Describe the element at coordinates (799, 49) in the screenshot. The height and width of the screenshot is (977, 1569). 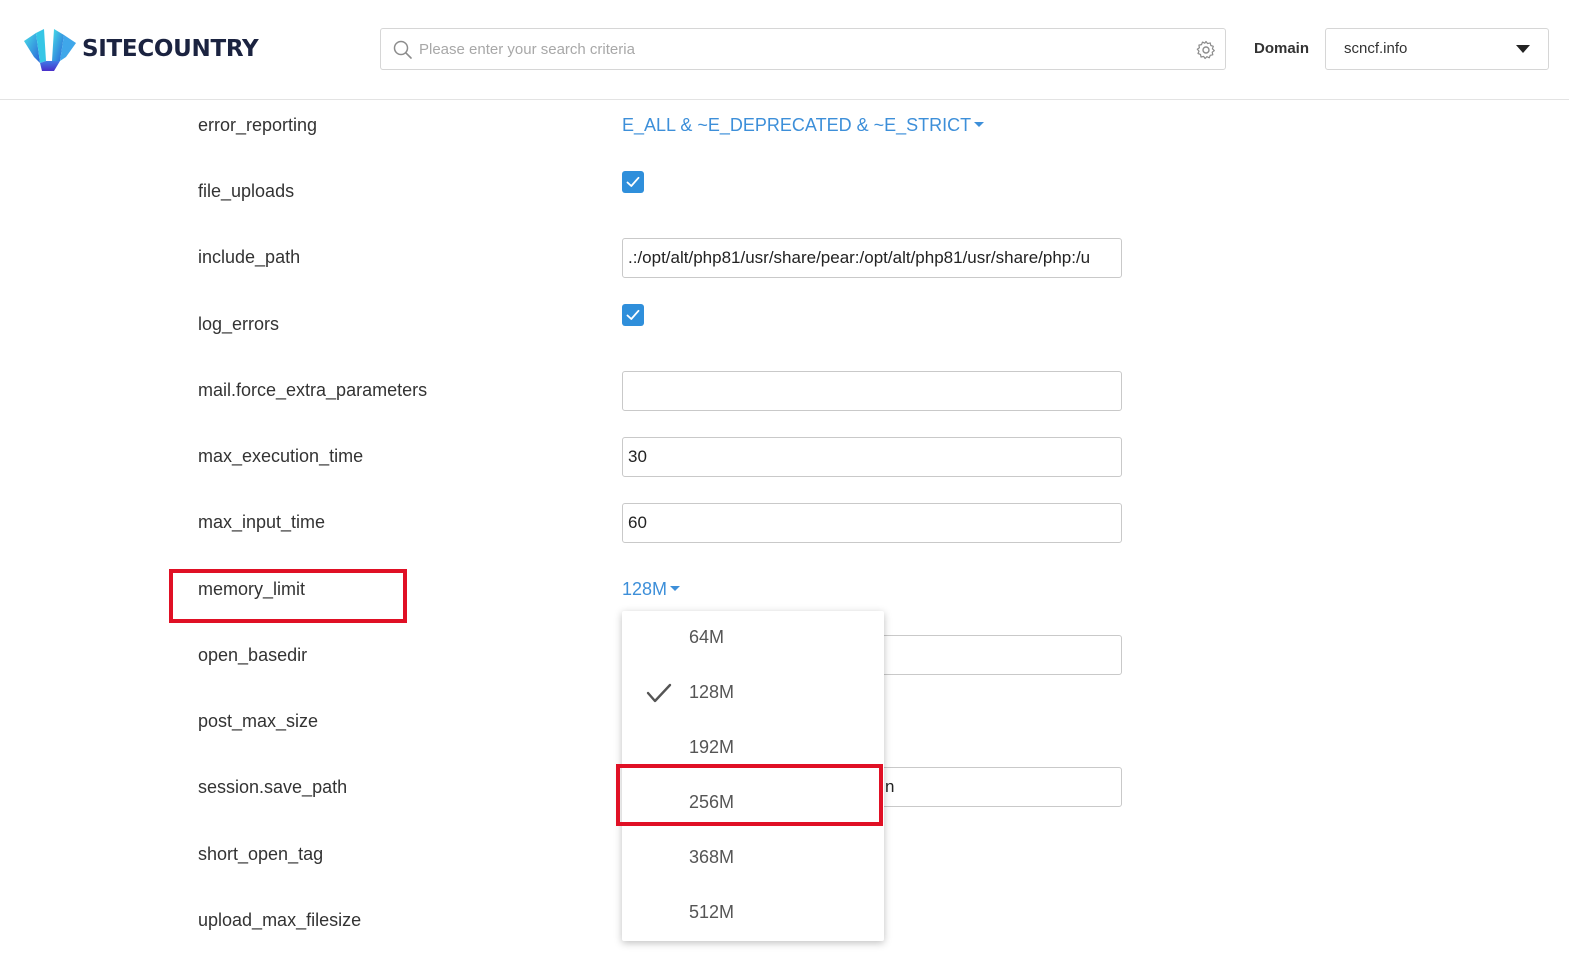
I see `search-input` at that location.